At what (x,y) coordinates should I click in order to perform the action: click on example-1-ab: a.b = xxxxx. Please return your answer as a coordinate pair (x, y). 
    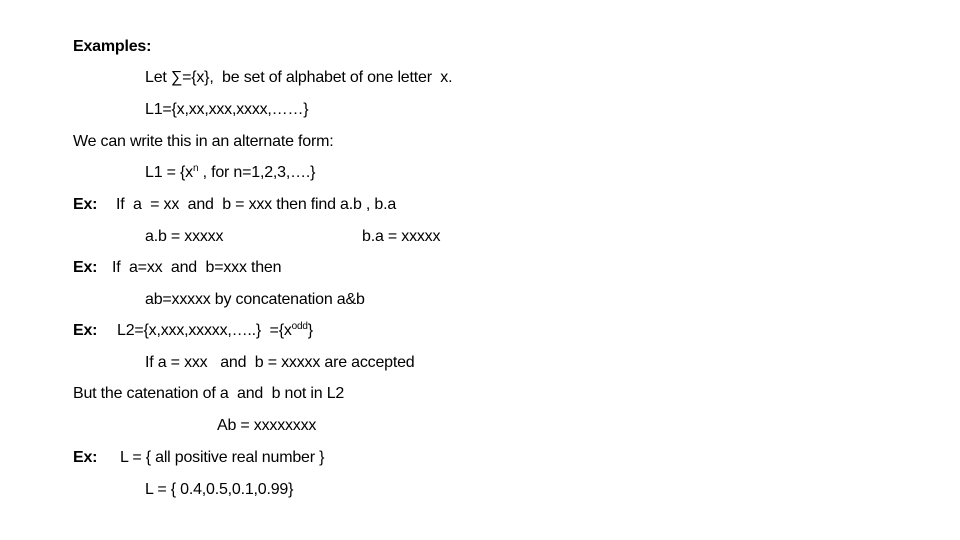
    Looking at the image, I should click on (184, 236).